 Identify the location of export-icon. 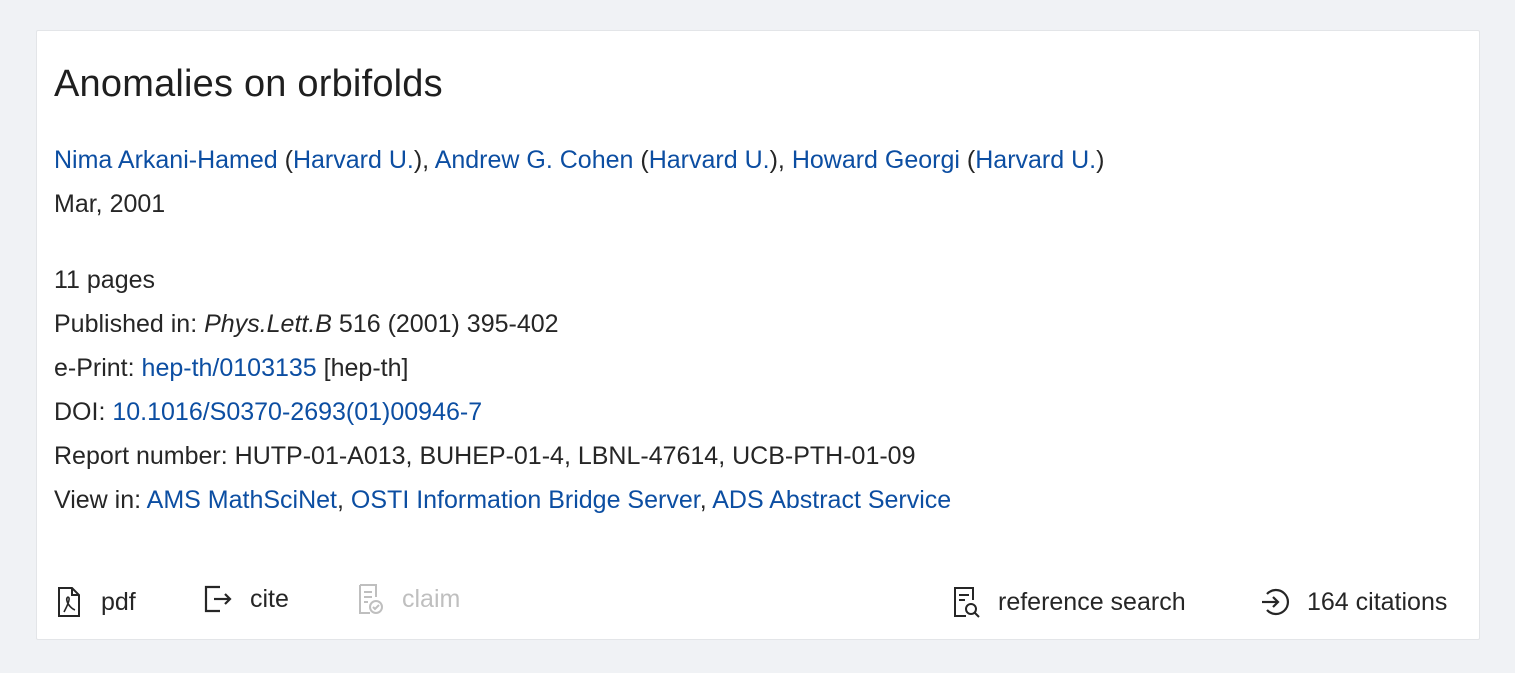
(218, 599).